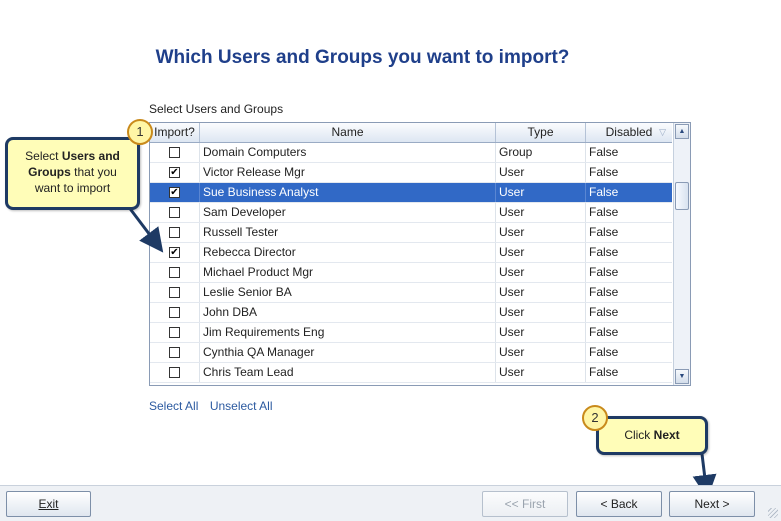 This screenshot has height=521, width=781. What do you see at coordinates (145, 229) in the screenshot?
I see `callout1-arrow` at bounding box center [145, 229].